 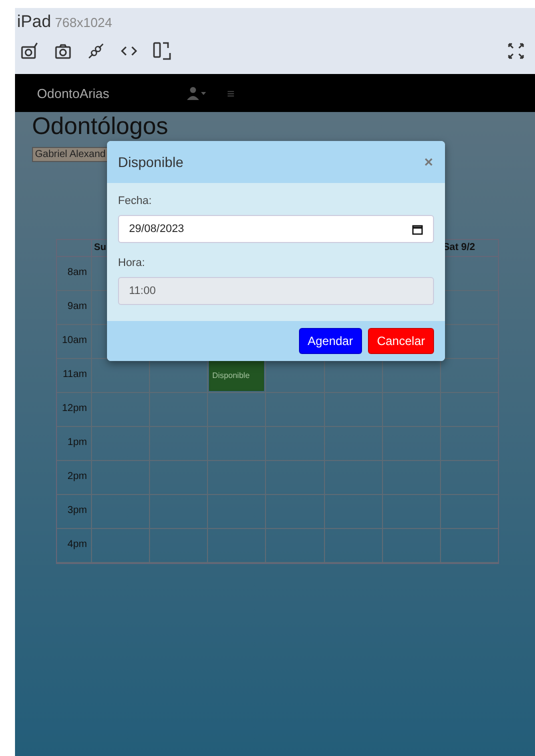 What do you see at coordinates (401, 341) in the screenshot?
I see `cancel-button: Cancelar` at bounding box center [401, 341].